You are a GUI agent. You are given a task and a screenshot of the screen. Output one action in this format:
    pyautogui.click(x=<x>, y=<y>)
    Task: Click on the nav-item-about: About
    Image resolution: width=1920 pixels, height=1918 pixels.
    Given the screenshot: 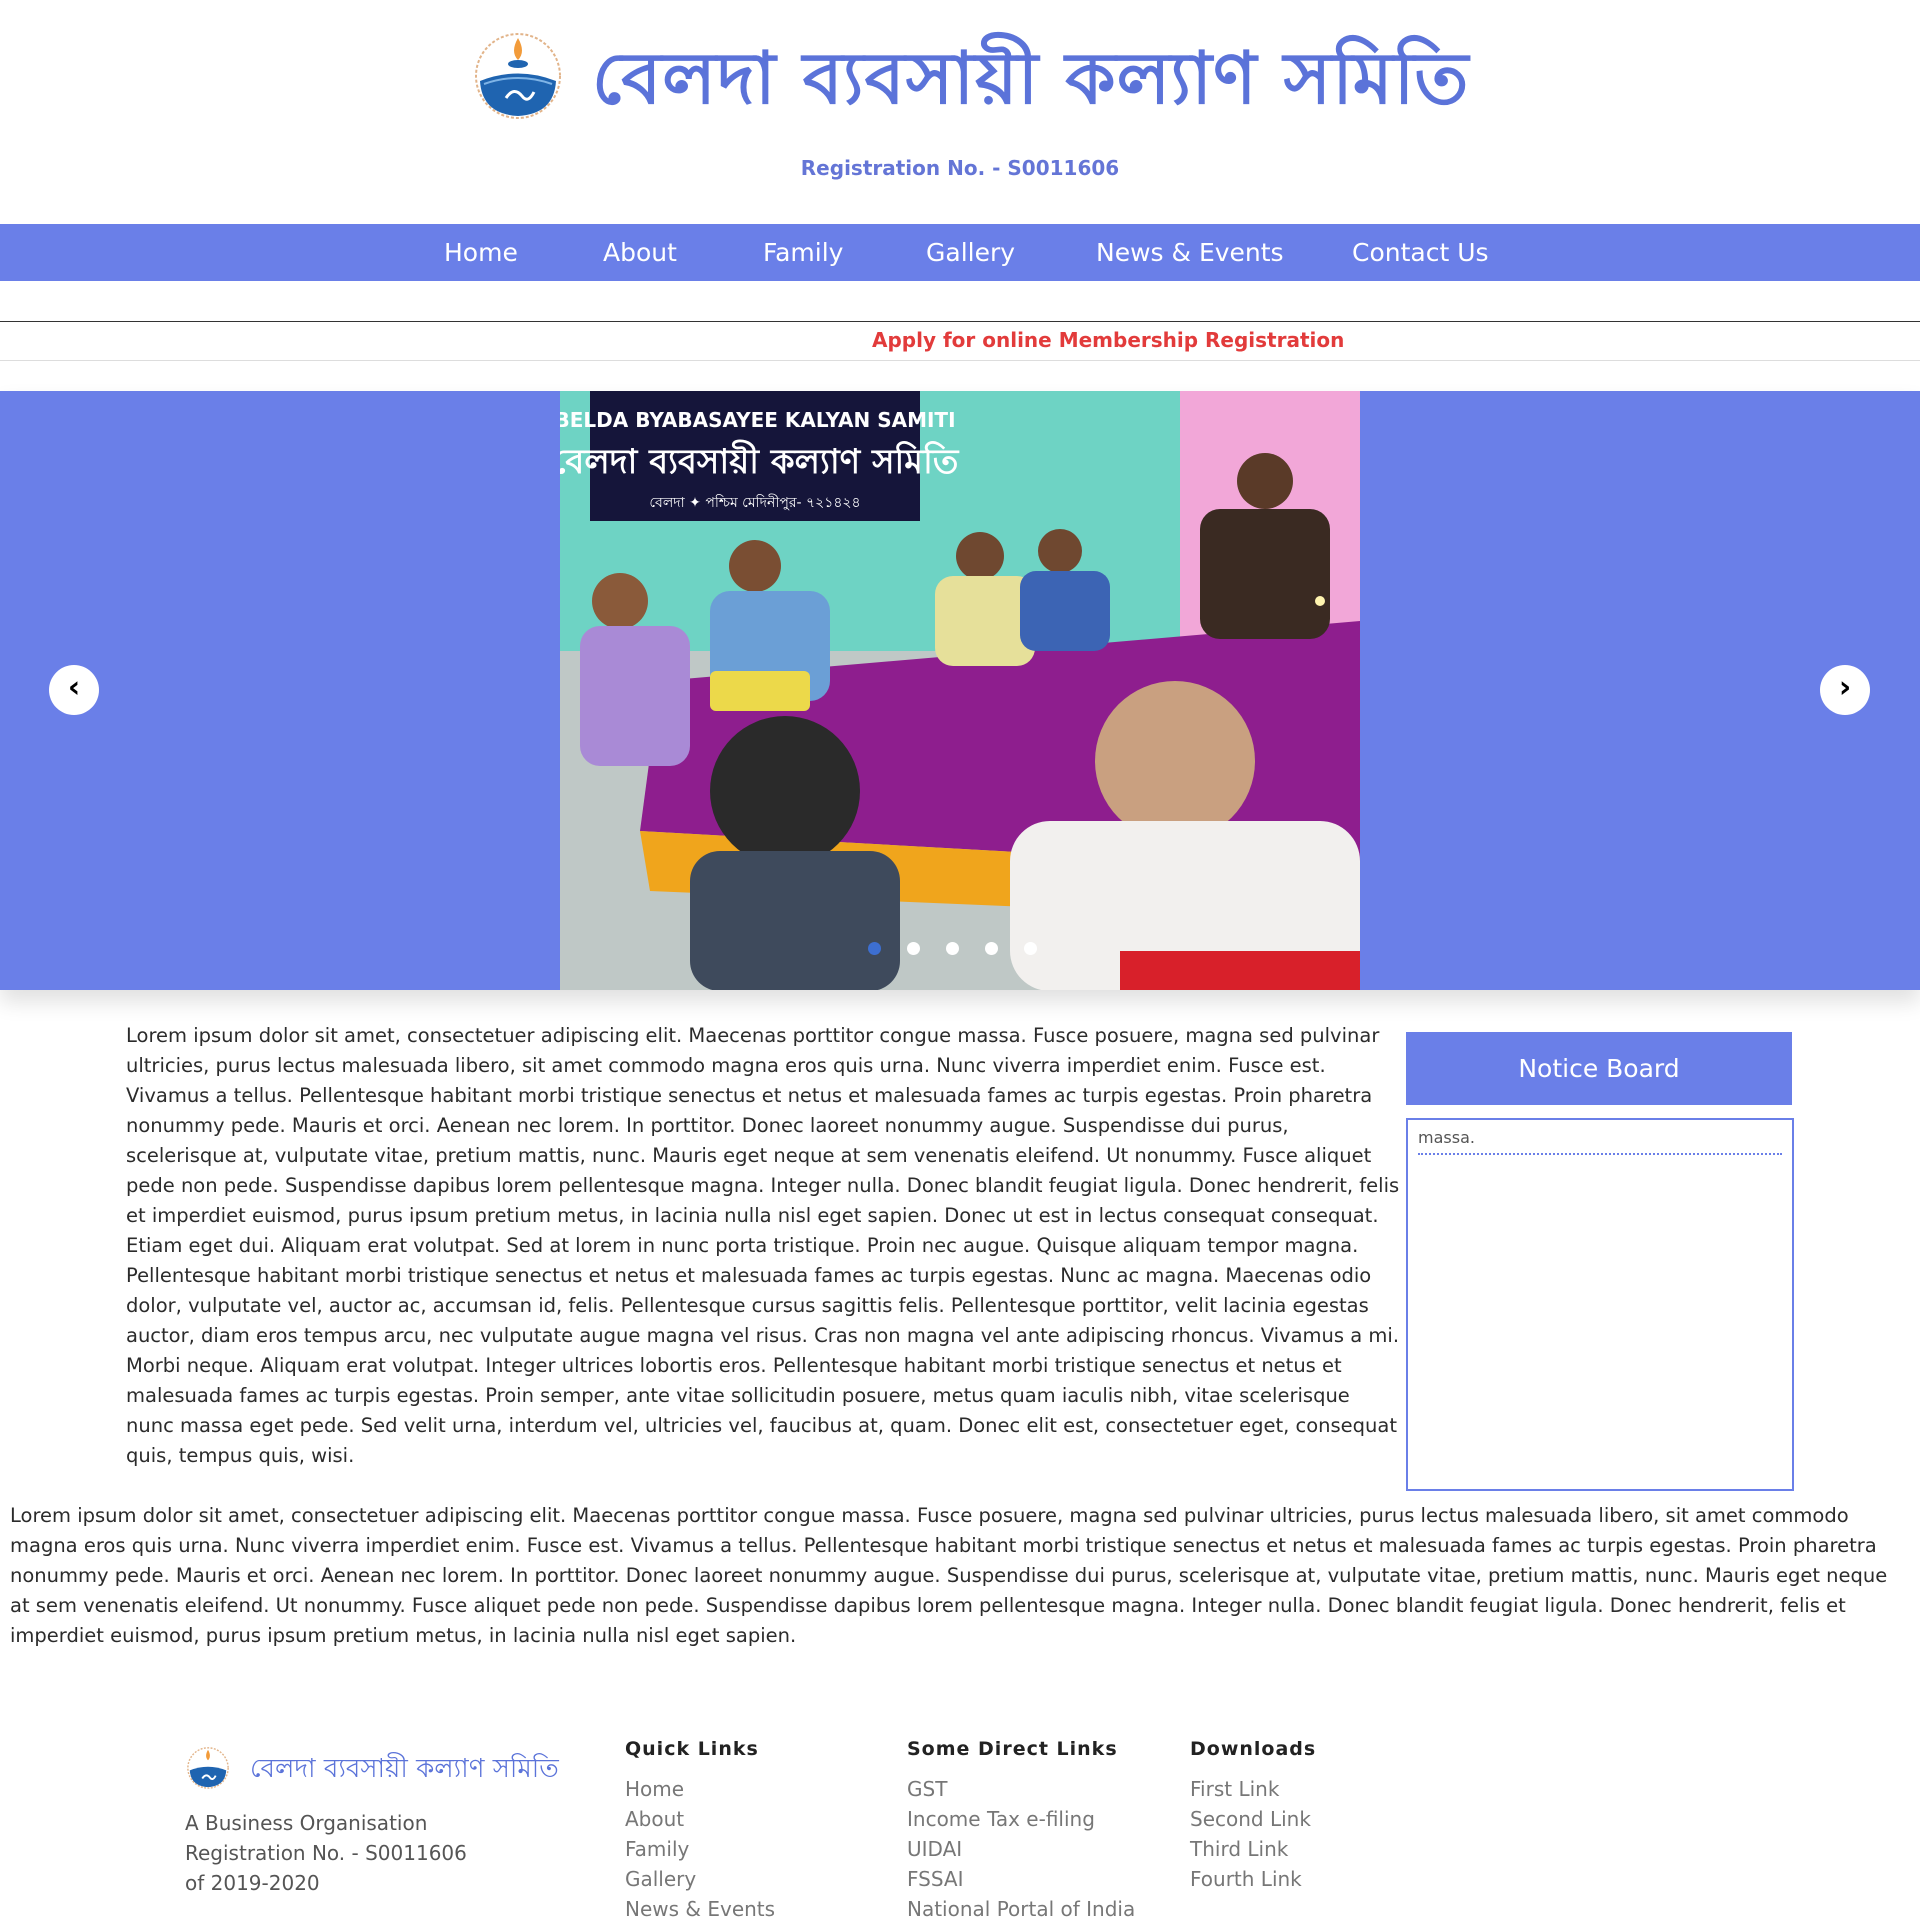 What is the action you would take?
    pyautogui.click(x=640, y=252)
    